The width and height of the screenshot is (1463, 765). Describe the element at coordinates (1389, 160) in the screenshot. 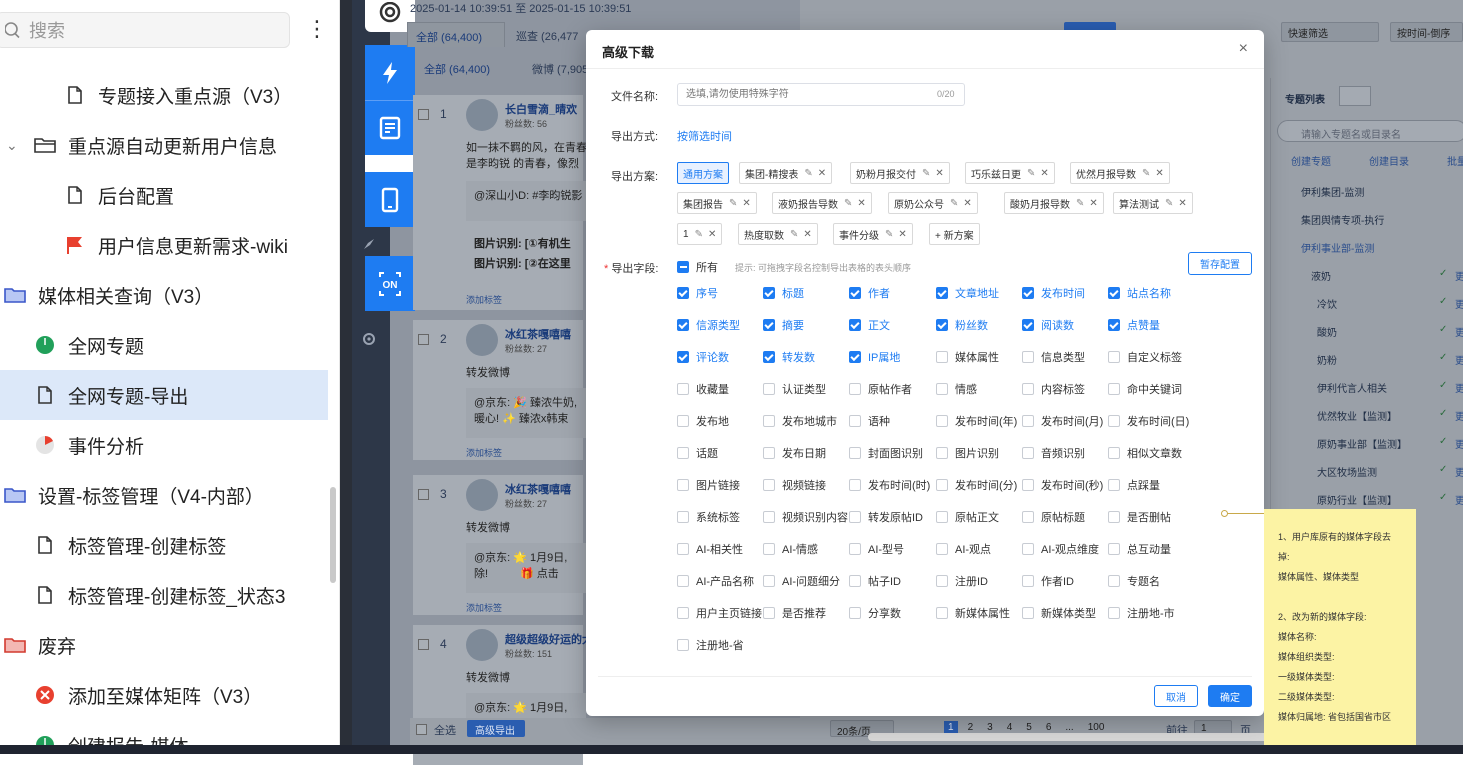

I see `topic-action-link: 创建目录` at that location.